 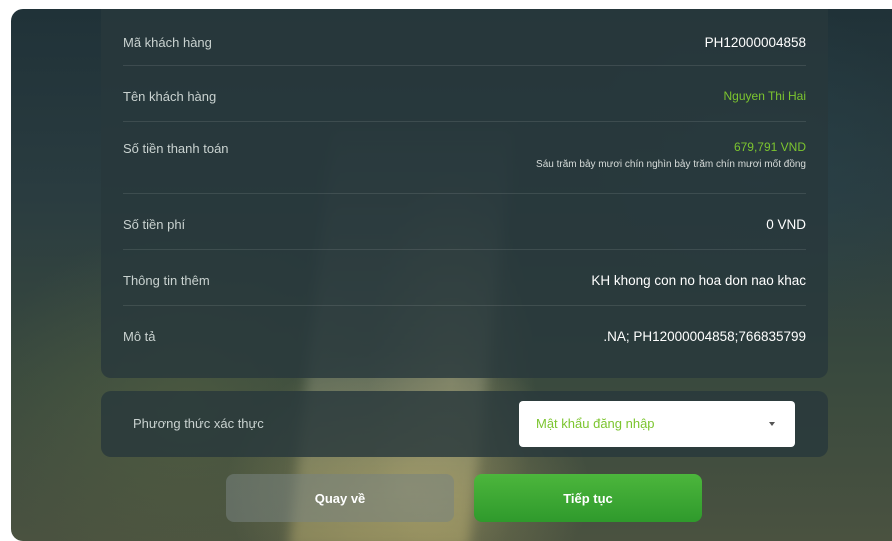 What do you see at coordinates (340, 498) in the screenshot?
I see `back-button: Quay về` at bounding box center [340, 498].